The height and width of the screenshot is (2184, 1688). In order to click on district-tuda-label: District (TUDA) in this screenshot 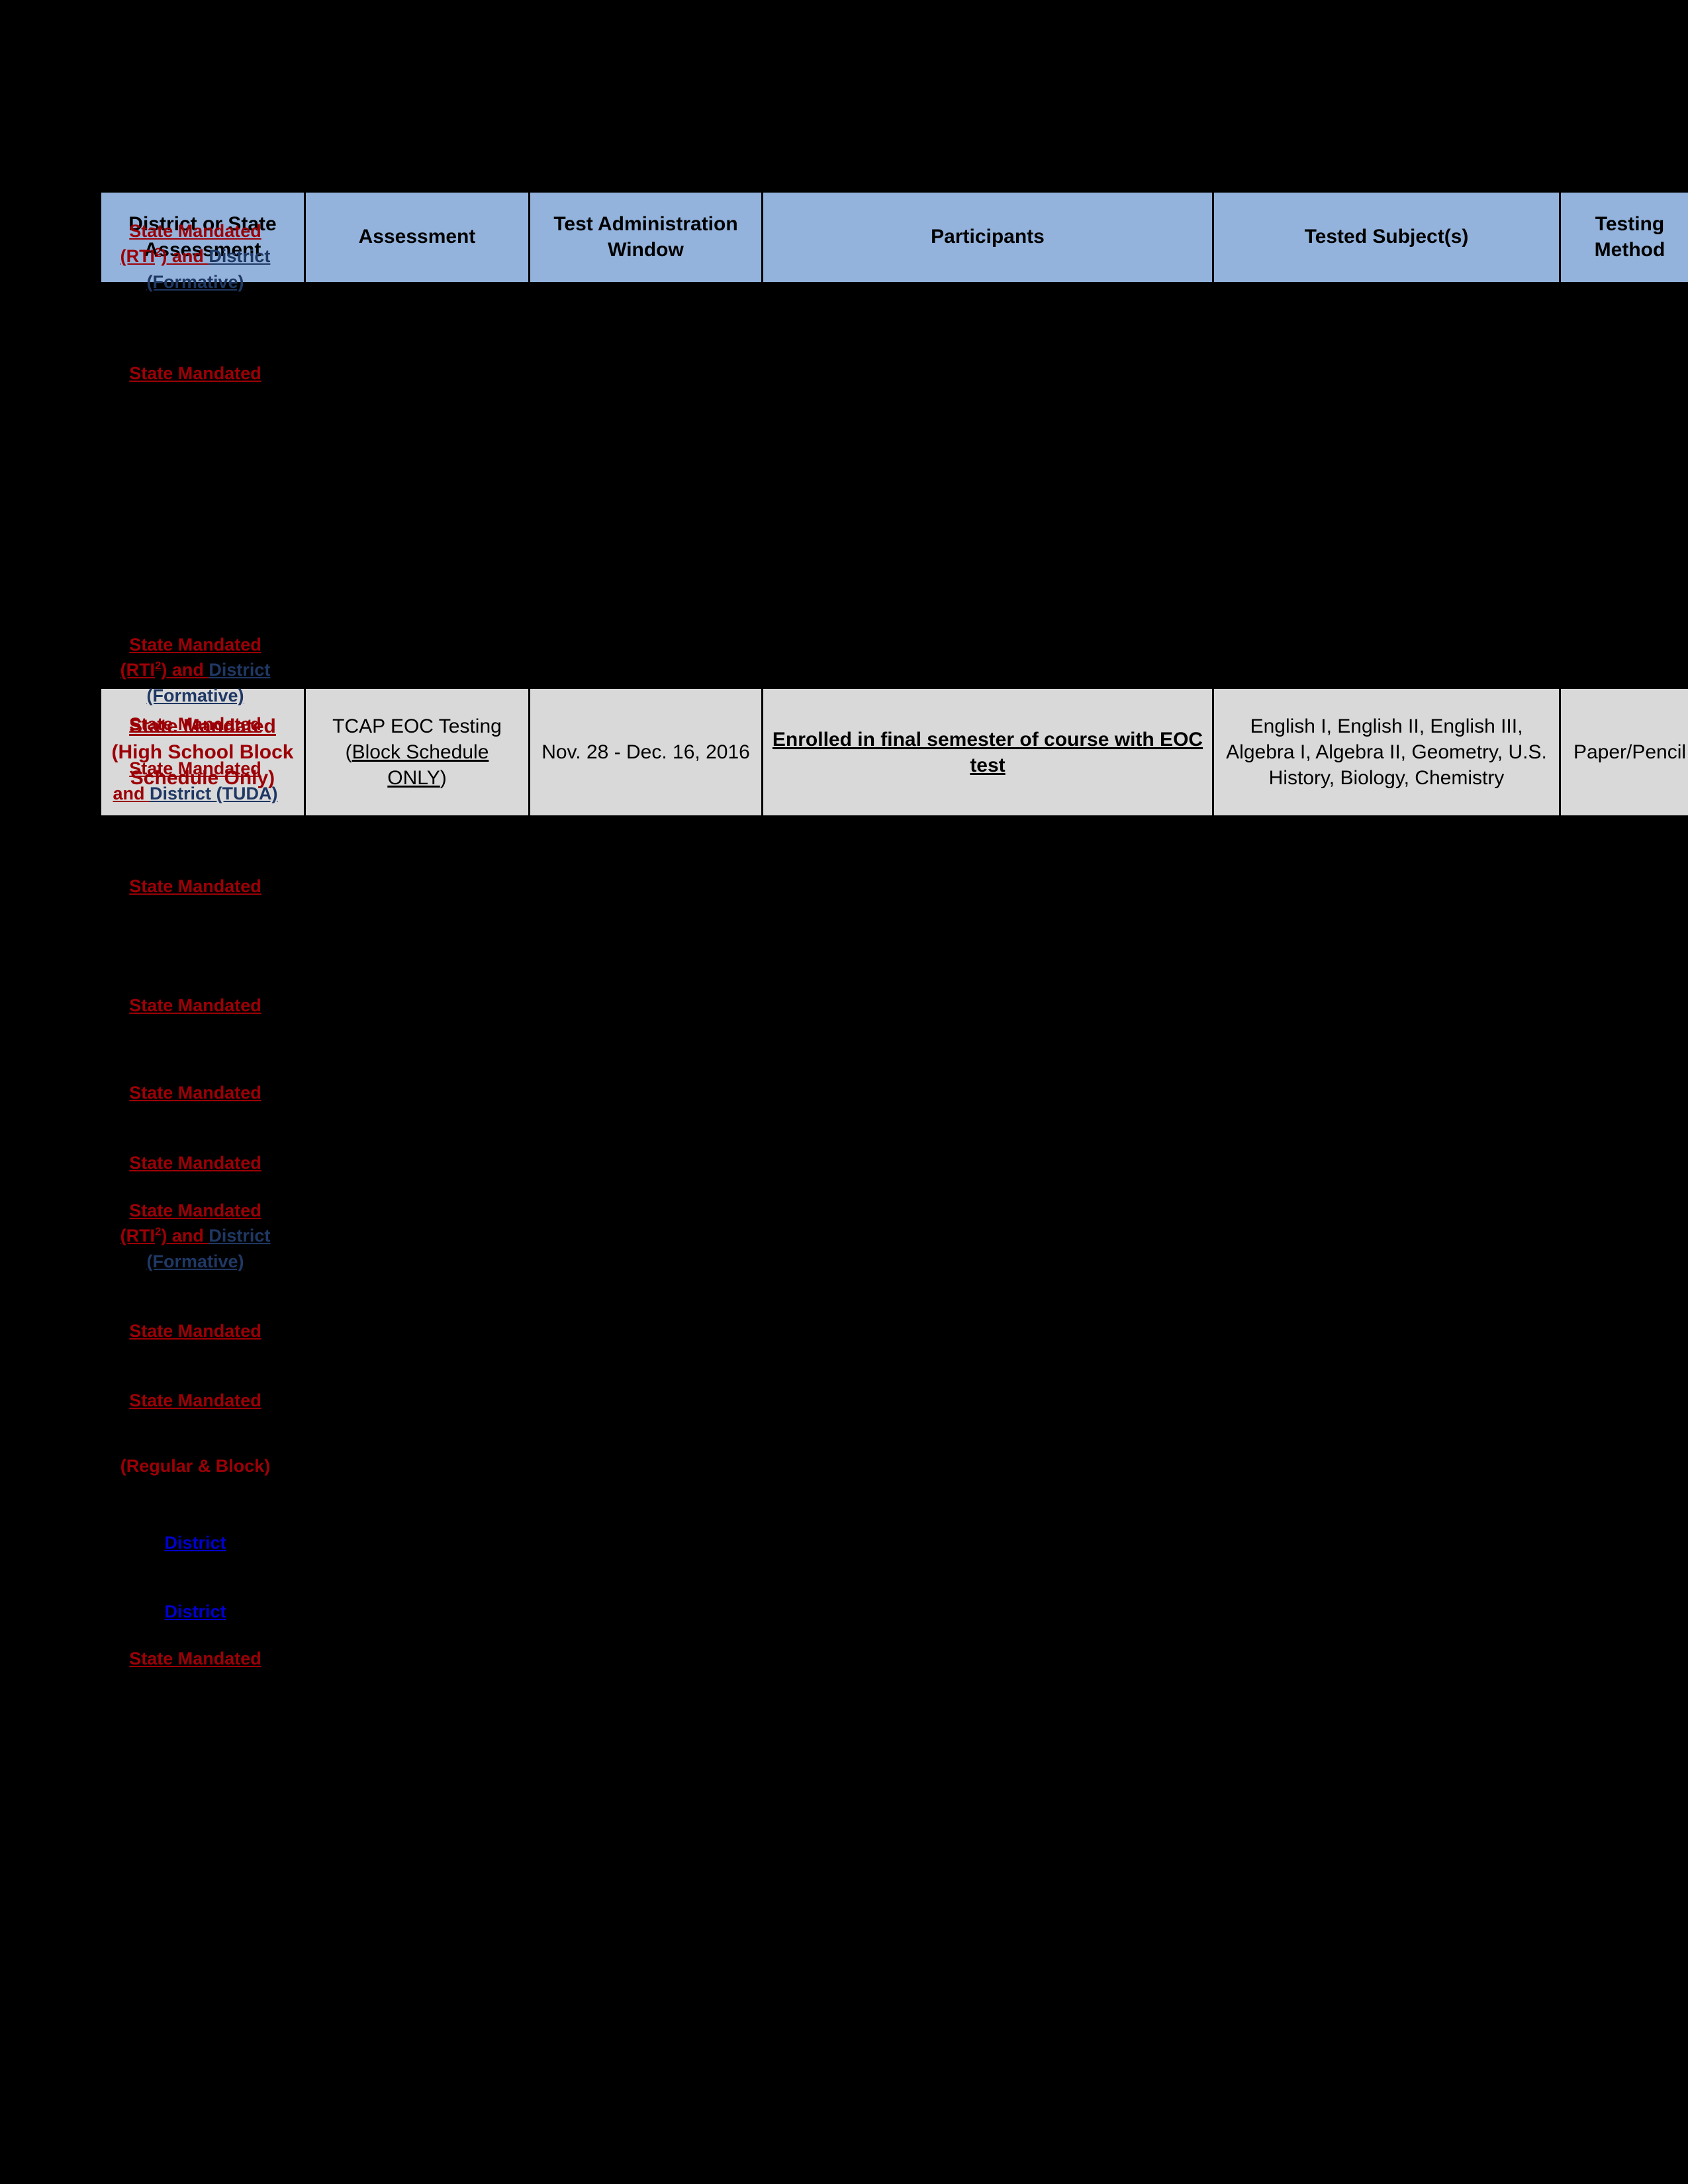, I will do `click(214, 794)`.